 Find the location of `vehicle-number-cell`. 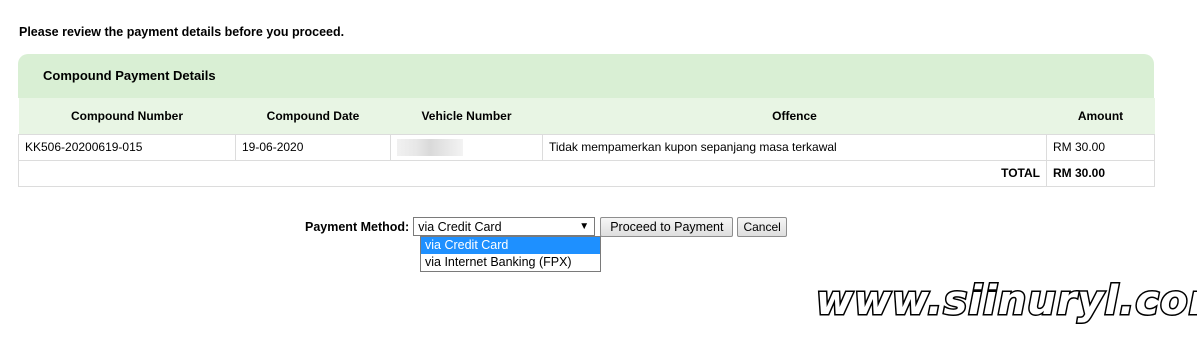

vehicle-number-cell is located at coordinates (466, 147).